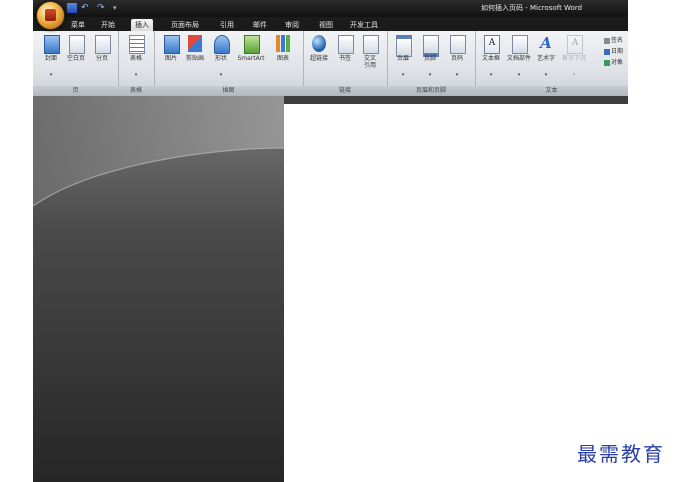  I want to click on clip-art-button: 剪贴画, so click(195, 59).